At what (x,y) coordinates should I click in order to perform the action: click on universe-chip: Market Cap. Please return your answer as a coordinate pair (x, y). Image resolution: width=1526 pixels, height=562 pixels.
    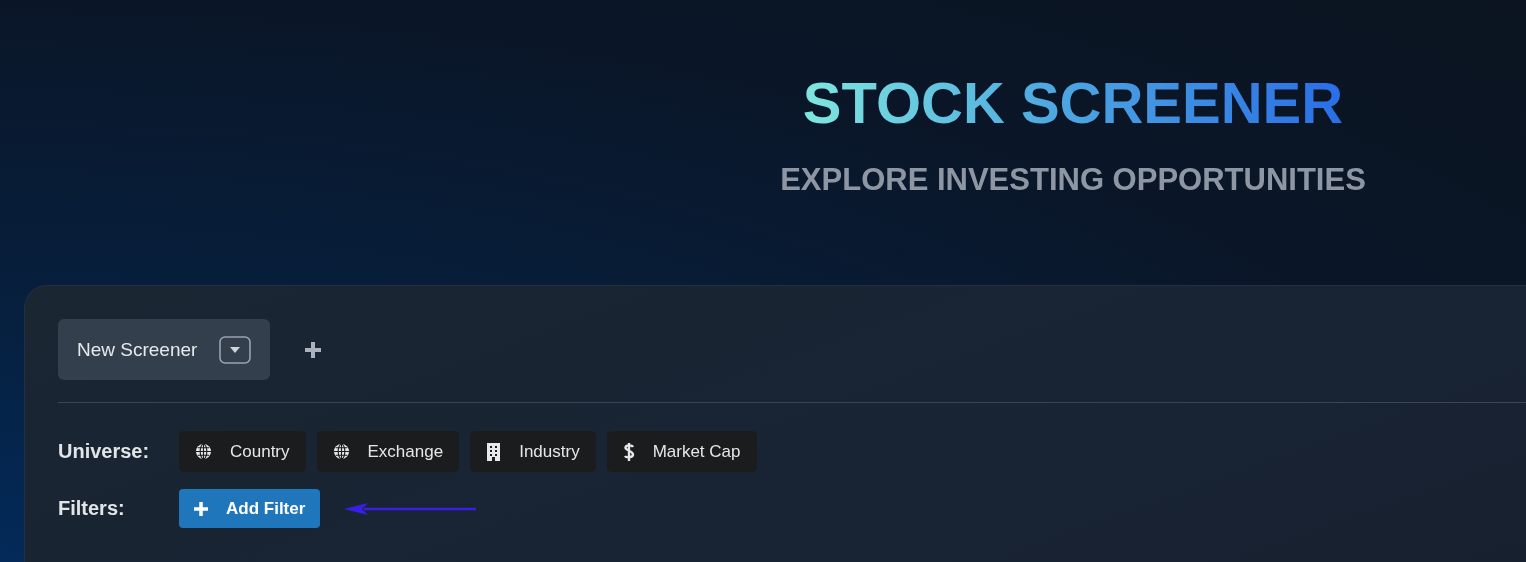
    Looking at the image, I should click on (681, 451).